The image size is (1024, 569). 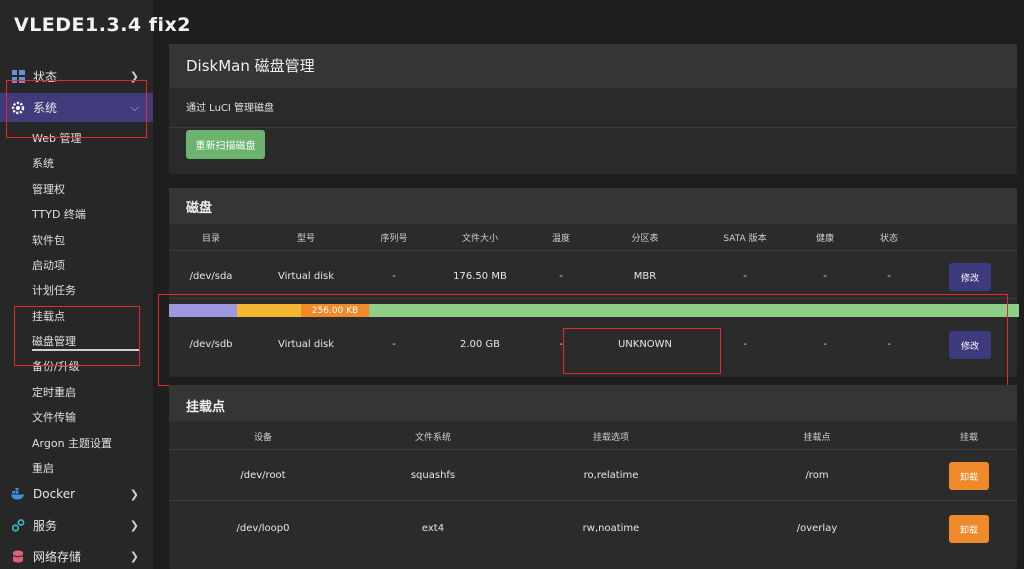 I want to click on docker-icon, so click(x=18, y=494).